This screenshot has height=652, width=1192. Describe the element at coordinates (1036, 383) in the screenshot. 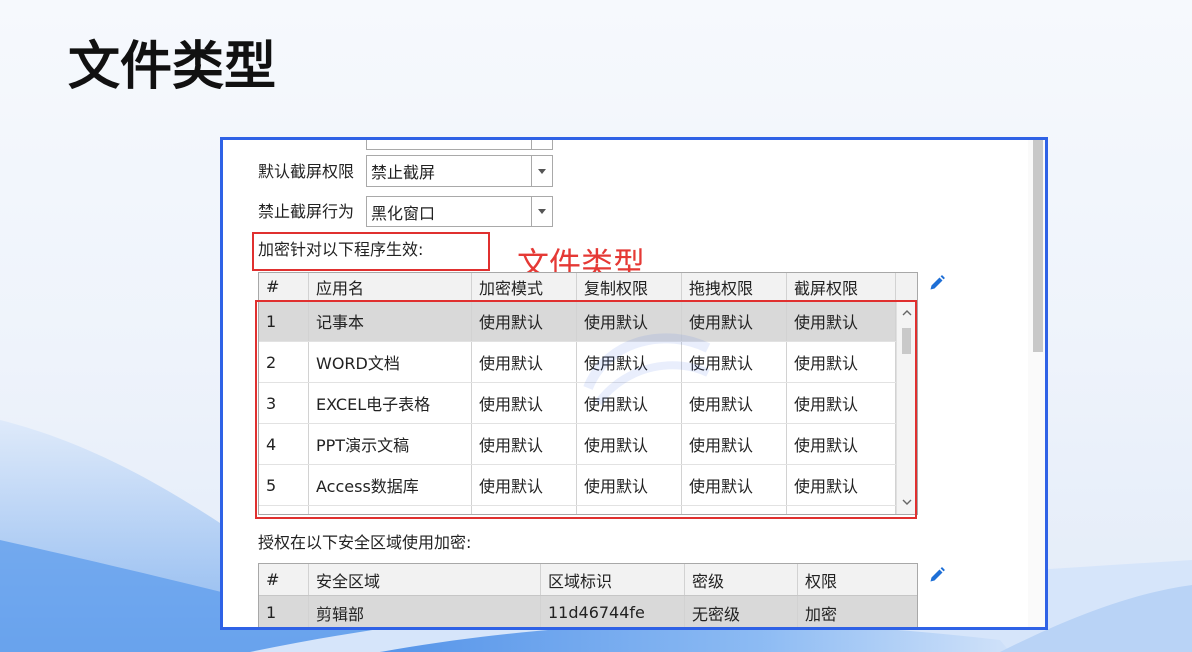

I see `window-scrollbar` at that location.